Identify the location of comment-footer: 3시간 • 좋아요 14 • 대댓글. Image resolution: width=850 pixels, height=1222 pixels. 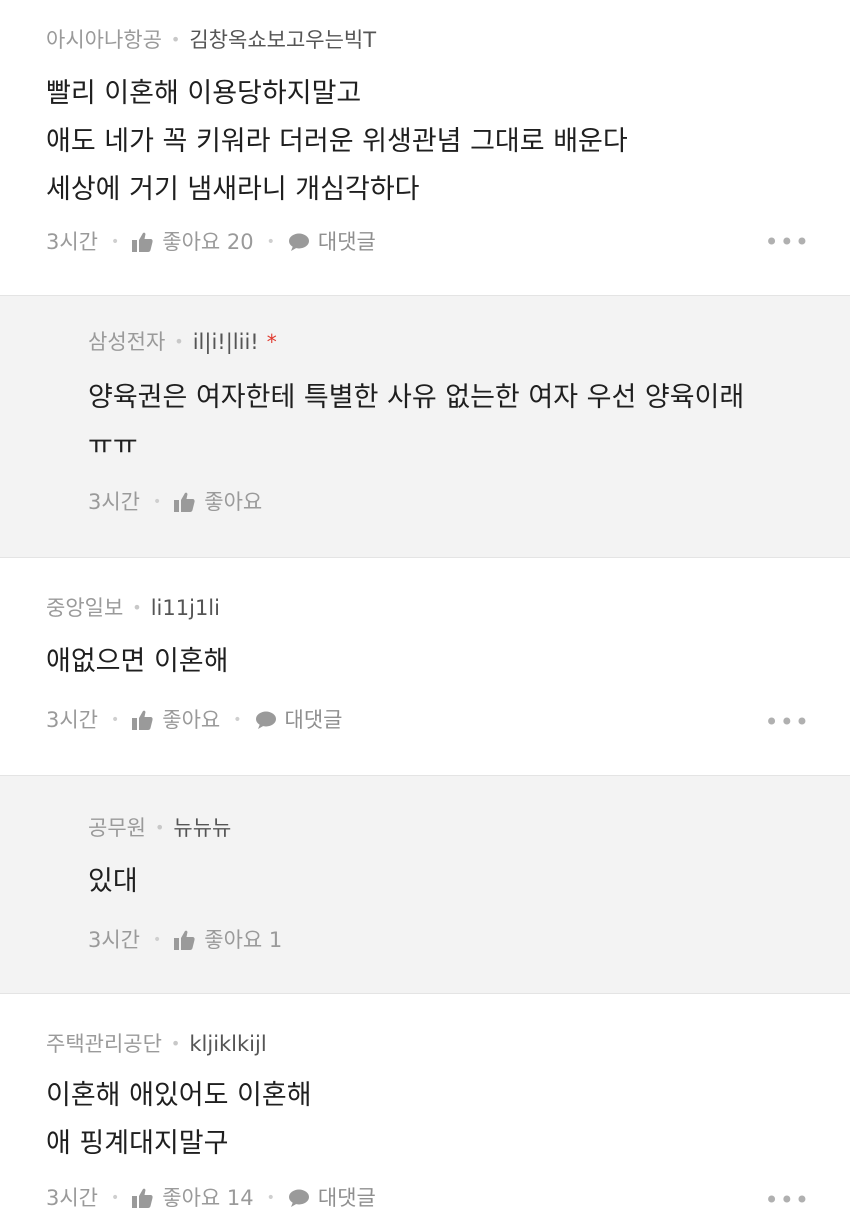
(448, 1198).